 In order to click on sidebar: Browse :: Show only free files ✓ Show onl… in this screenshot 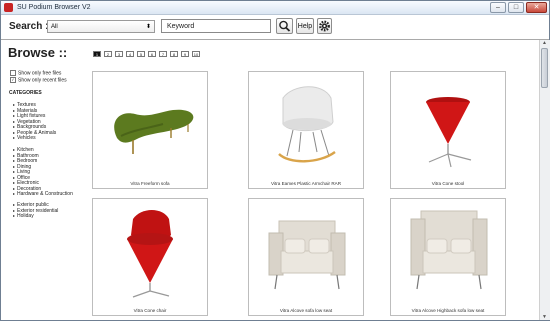, I will do `click(44, 180)`.